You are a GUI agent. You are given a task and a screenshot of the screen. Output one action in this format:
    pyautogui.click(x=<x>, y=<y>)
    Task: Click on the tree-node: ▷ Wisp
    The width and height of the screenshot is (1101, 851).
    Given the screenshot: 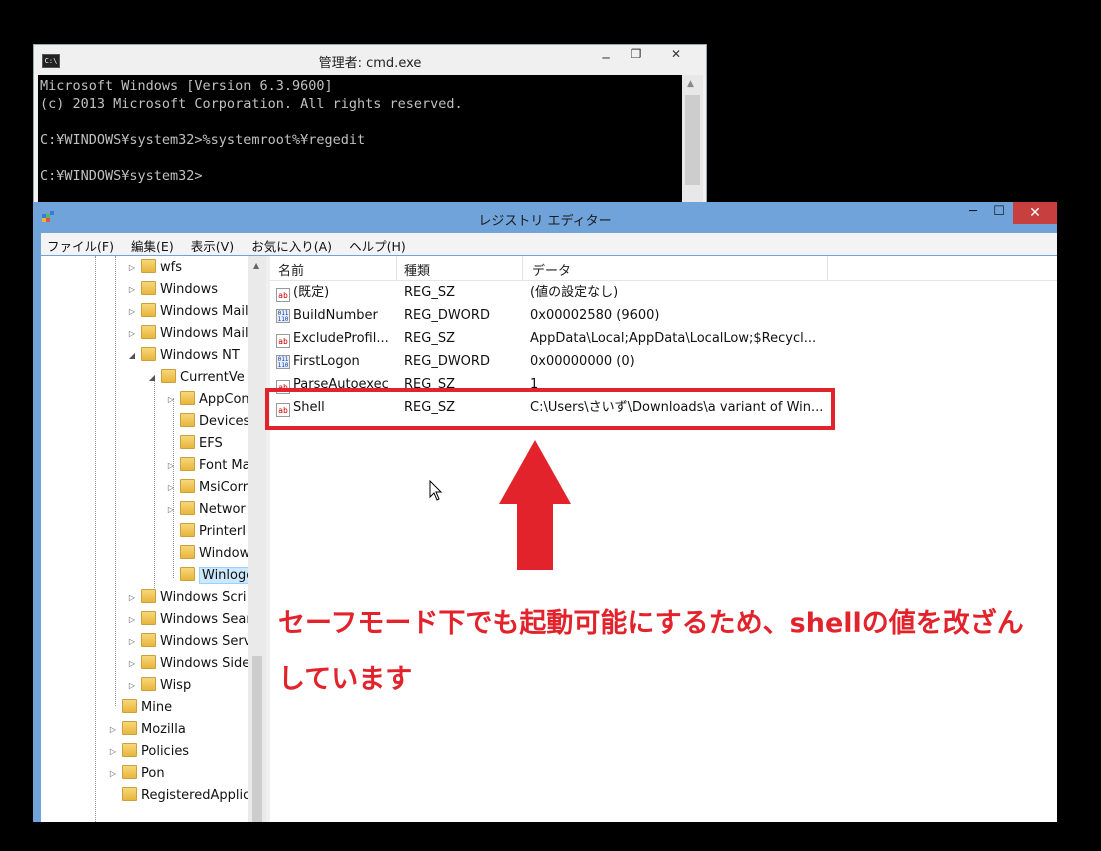 What is the action you would take?
    pyautogui.click(x=160, y=686)
    